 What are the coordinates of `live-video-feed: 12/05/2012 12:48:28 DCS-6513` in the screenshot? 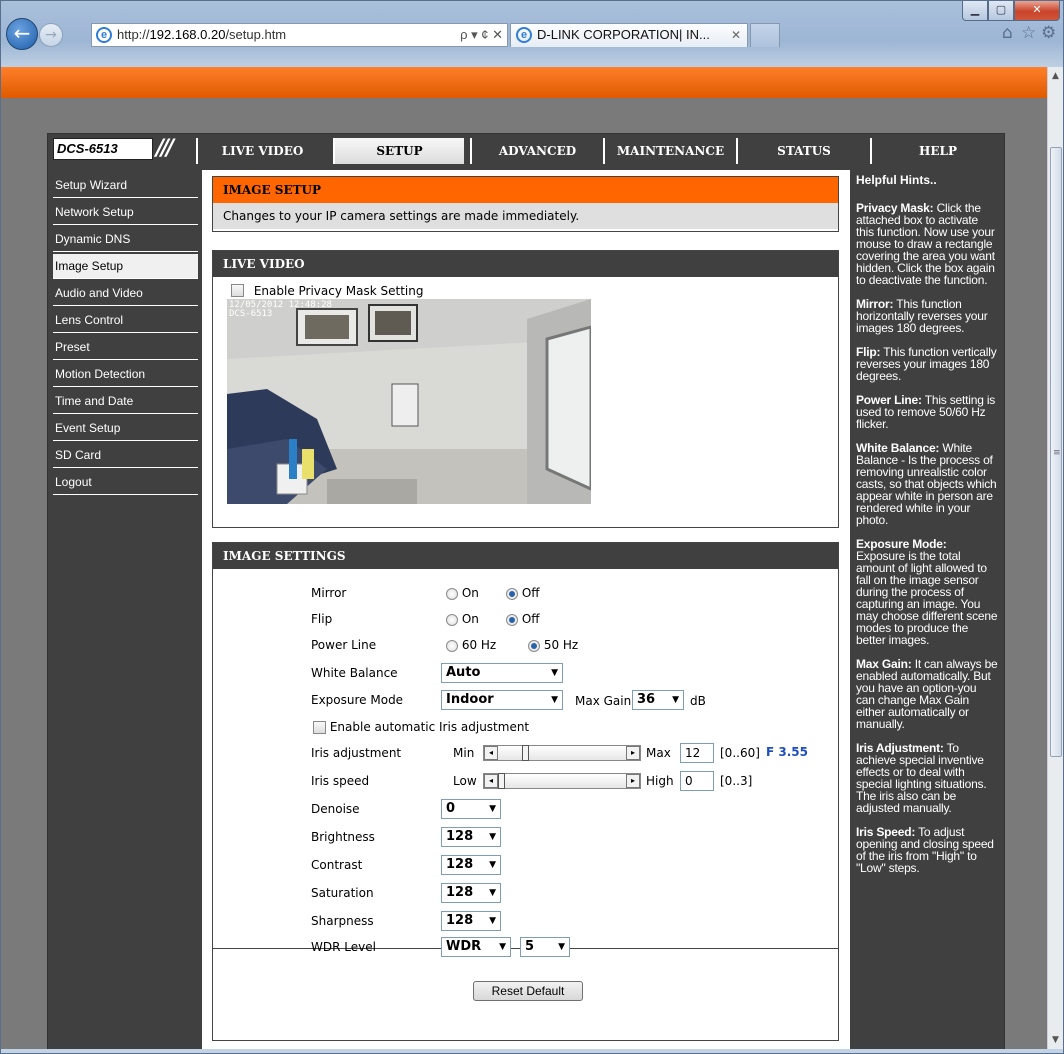 It's located at (409, 401).